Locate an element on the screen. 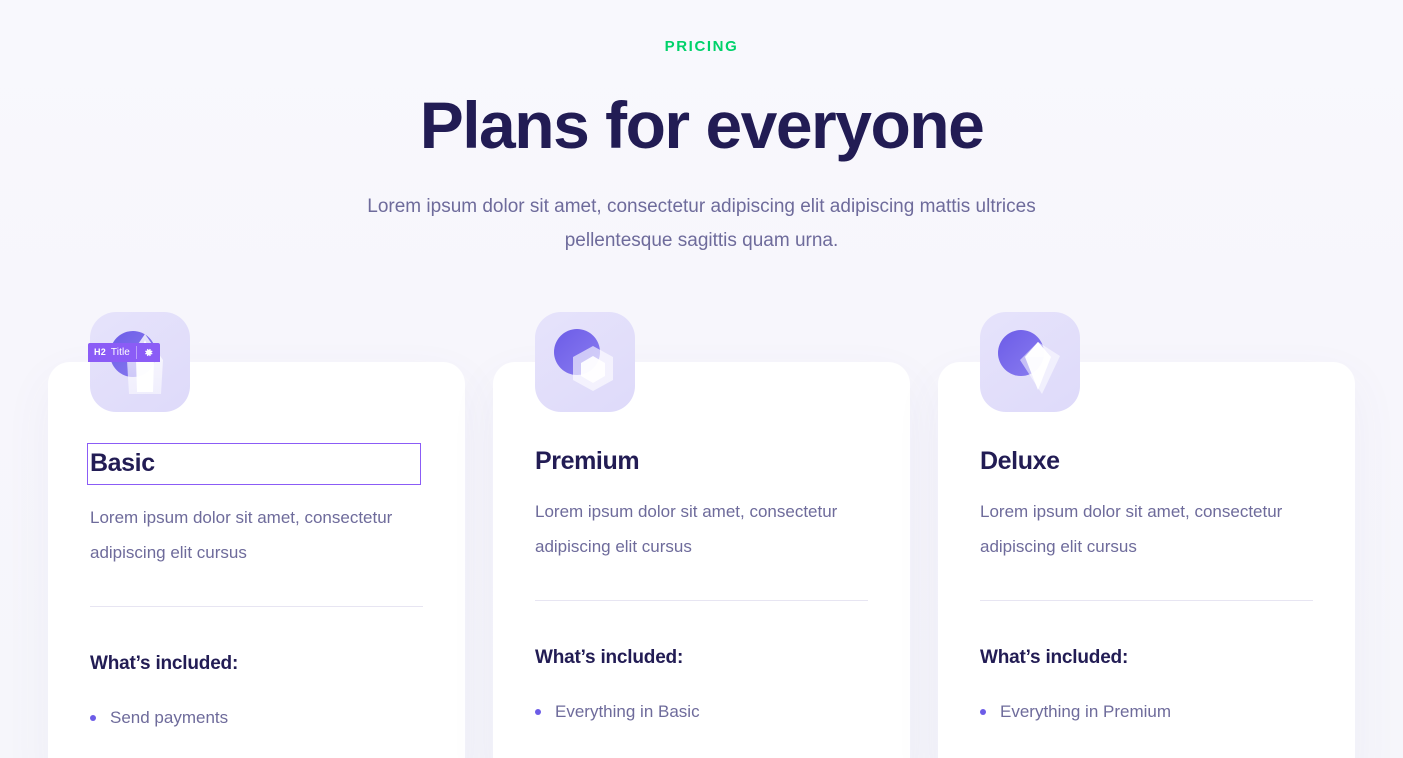  plan-title-deluxe: Deluxe is located at coordinates (1146, 461).